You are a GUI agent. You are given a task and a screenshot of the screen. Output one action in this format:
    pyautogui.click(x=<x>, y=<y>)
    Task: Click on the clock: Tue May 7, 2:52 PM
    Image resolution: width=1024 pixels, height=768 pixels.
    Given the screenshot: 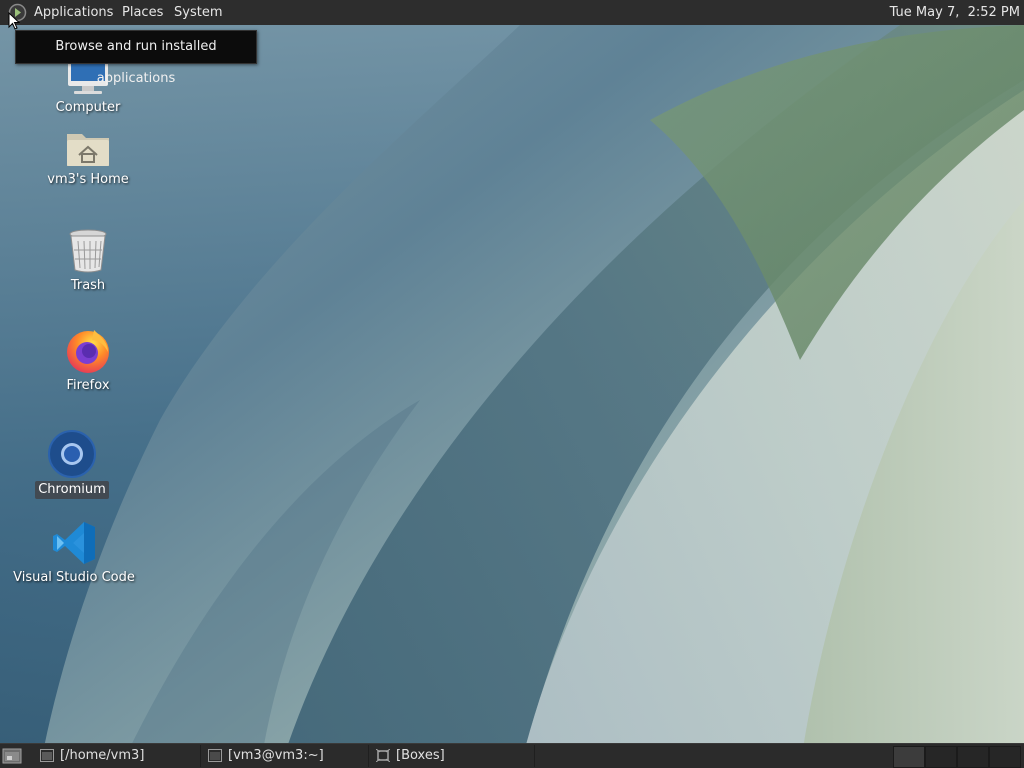 What is the action you would take?
    pyautogui.click(x=955, y=12)
    